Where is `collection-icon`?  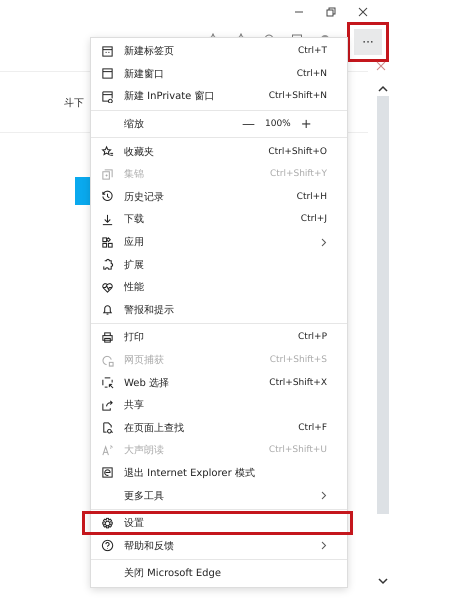 collection-icon is located at coordinates (107, 174).